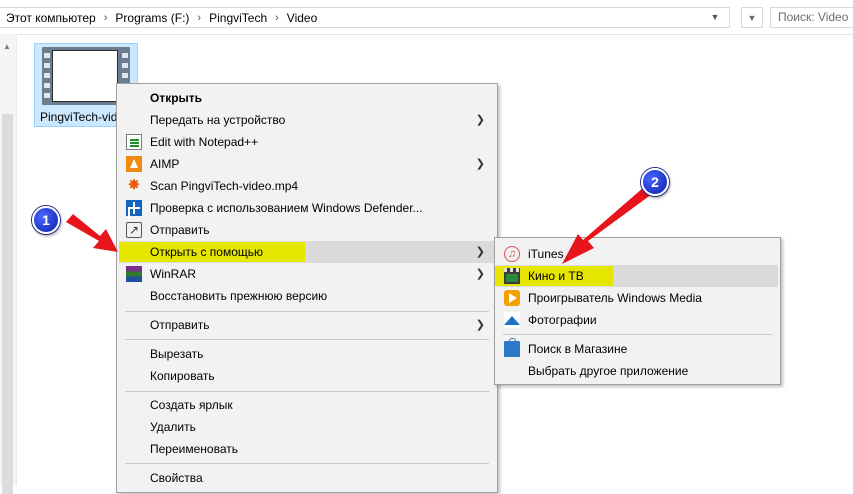 The height and width of the screenshot is (494, 853). What do you see at coordinates (307, 252) in the screenshot?
I see `menu-item-open-with: Открыть с помощью ❯` at bounding box center [307, 252].